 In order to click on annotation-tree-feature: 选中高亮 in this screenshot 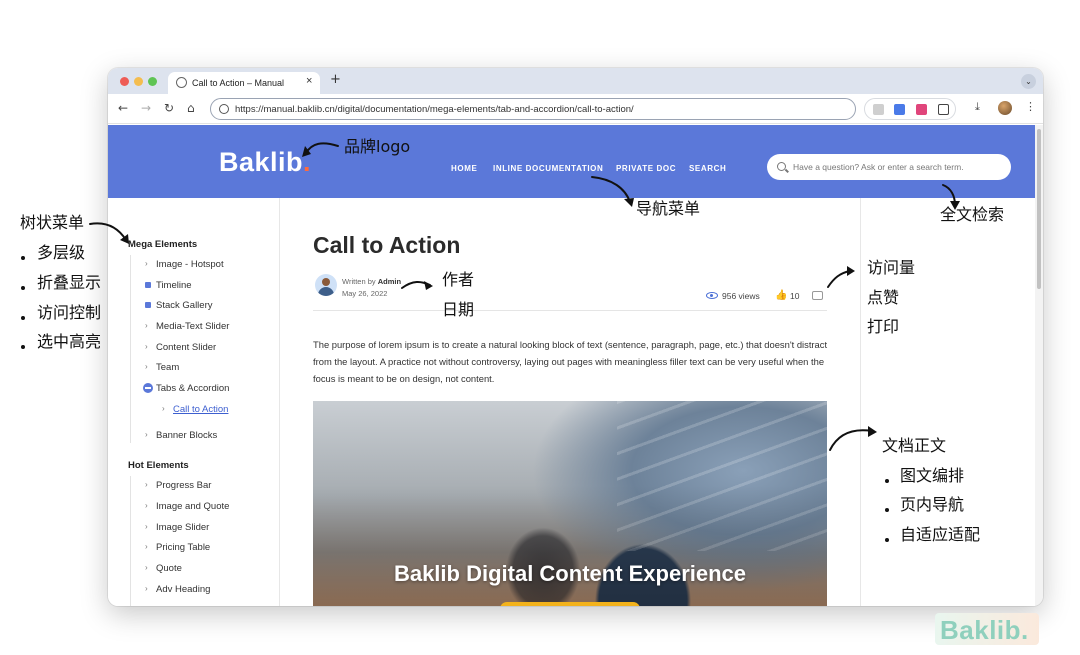, I will do `click(69, 341)`.